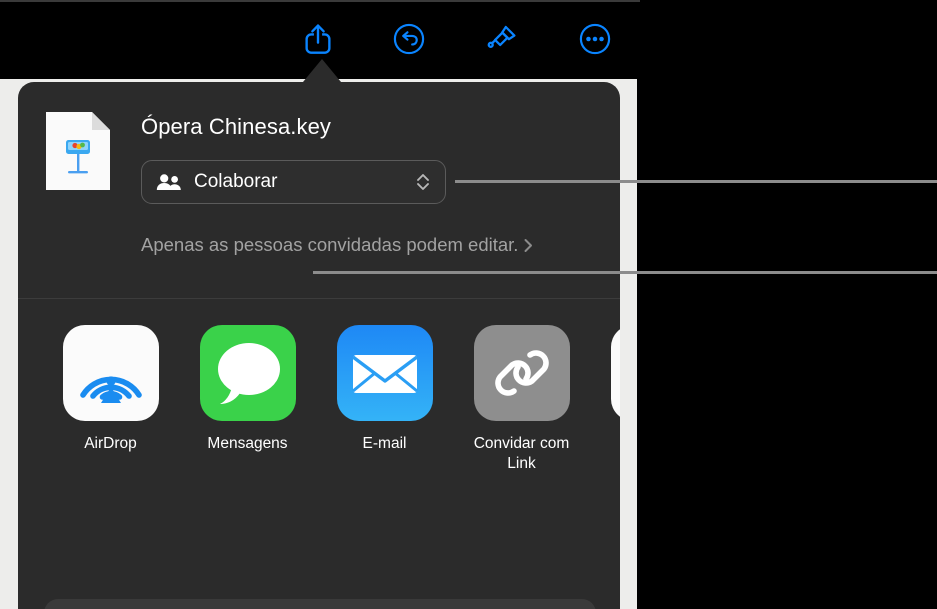  What do you see at coordinates (521, 453) in the screenshot?
I see `share-target-label: Convidar com Link` at bounding box center [521, 453].